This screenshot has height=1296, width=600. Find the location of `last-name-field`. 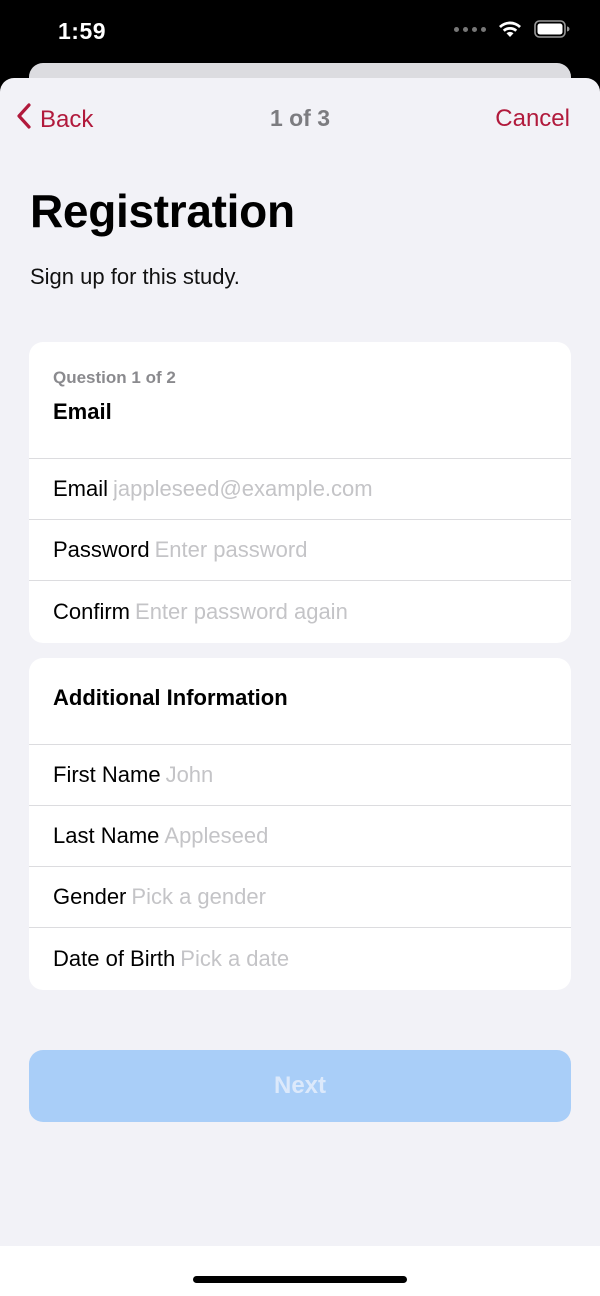

last-name-field is located at coordinates (367, 836).